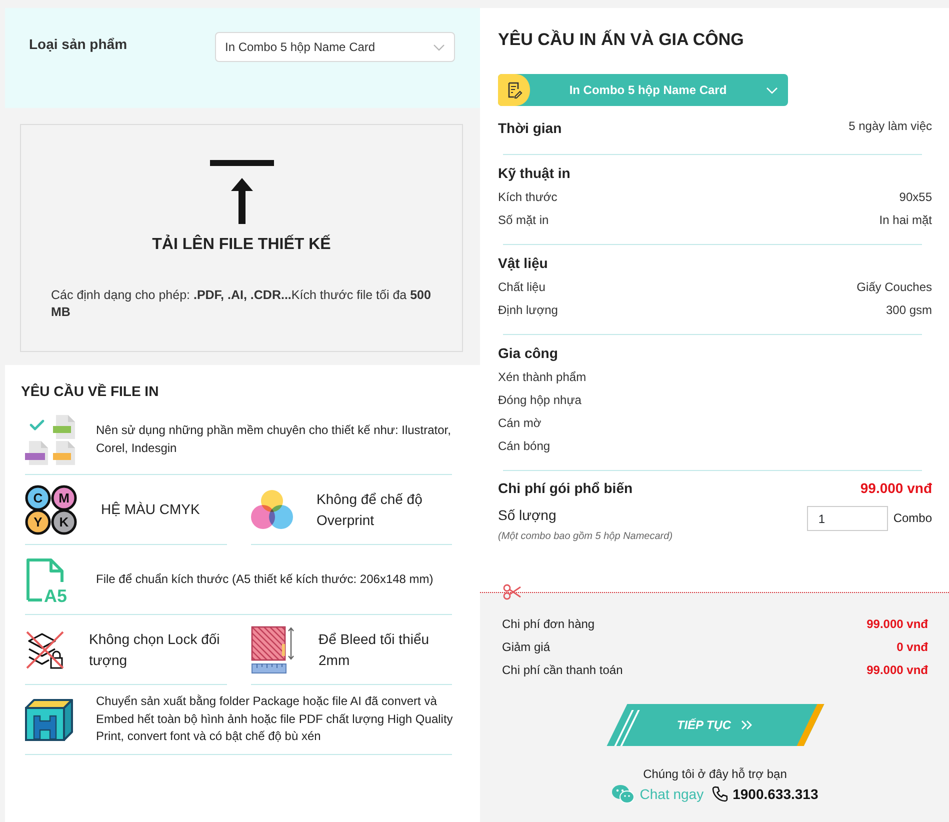  Describe the element at coordinates (370, 510) in the screenshot. I see `requirement-text: Không để chế độ Overprint` at that location.